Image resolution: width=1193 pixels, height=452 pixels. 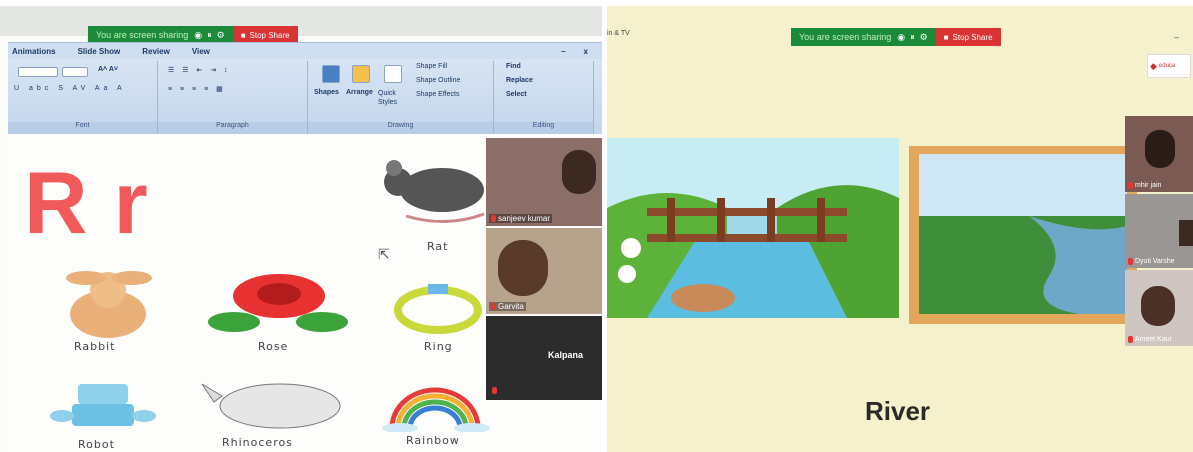 What do you see at coordinates (99, 202) in the screenshot?
I see `slide-letter: Rr` at bounding box center [99, 202].